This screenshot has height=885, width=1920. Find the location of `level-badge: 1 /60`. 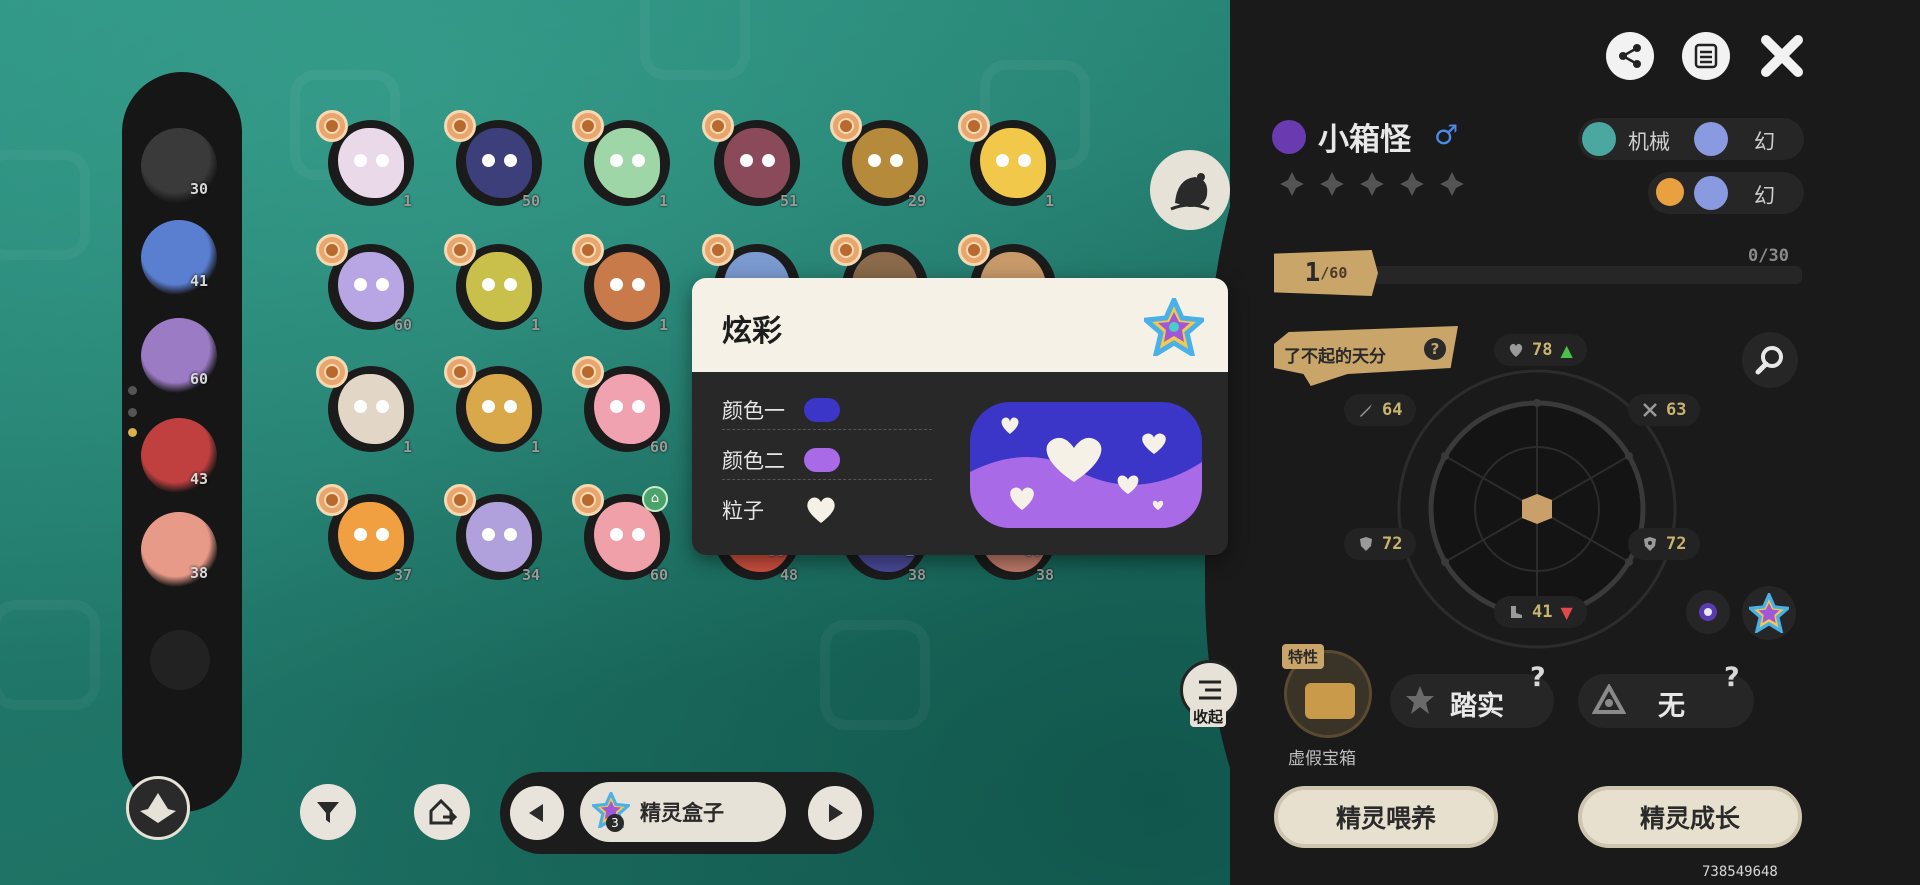

level-badge: 1 /60 is located at coordinates (1326, 273).